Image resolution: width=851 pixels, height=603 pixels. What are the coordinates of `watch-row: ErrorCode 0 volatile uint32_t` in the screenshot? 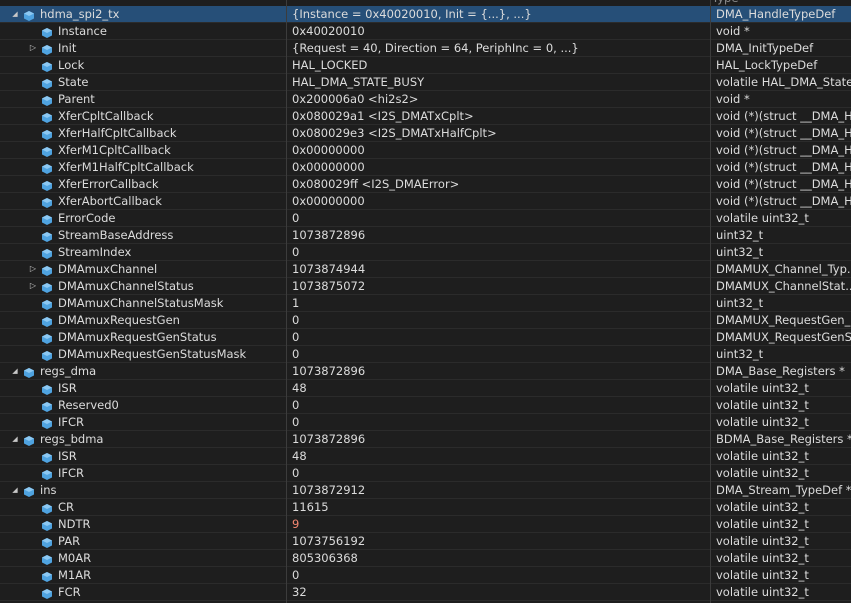 It's located at (425, 218).